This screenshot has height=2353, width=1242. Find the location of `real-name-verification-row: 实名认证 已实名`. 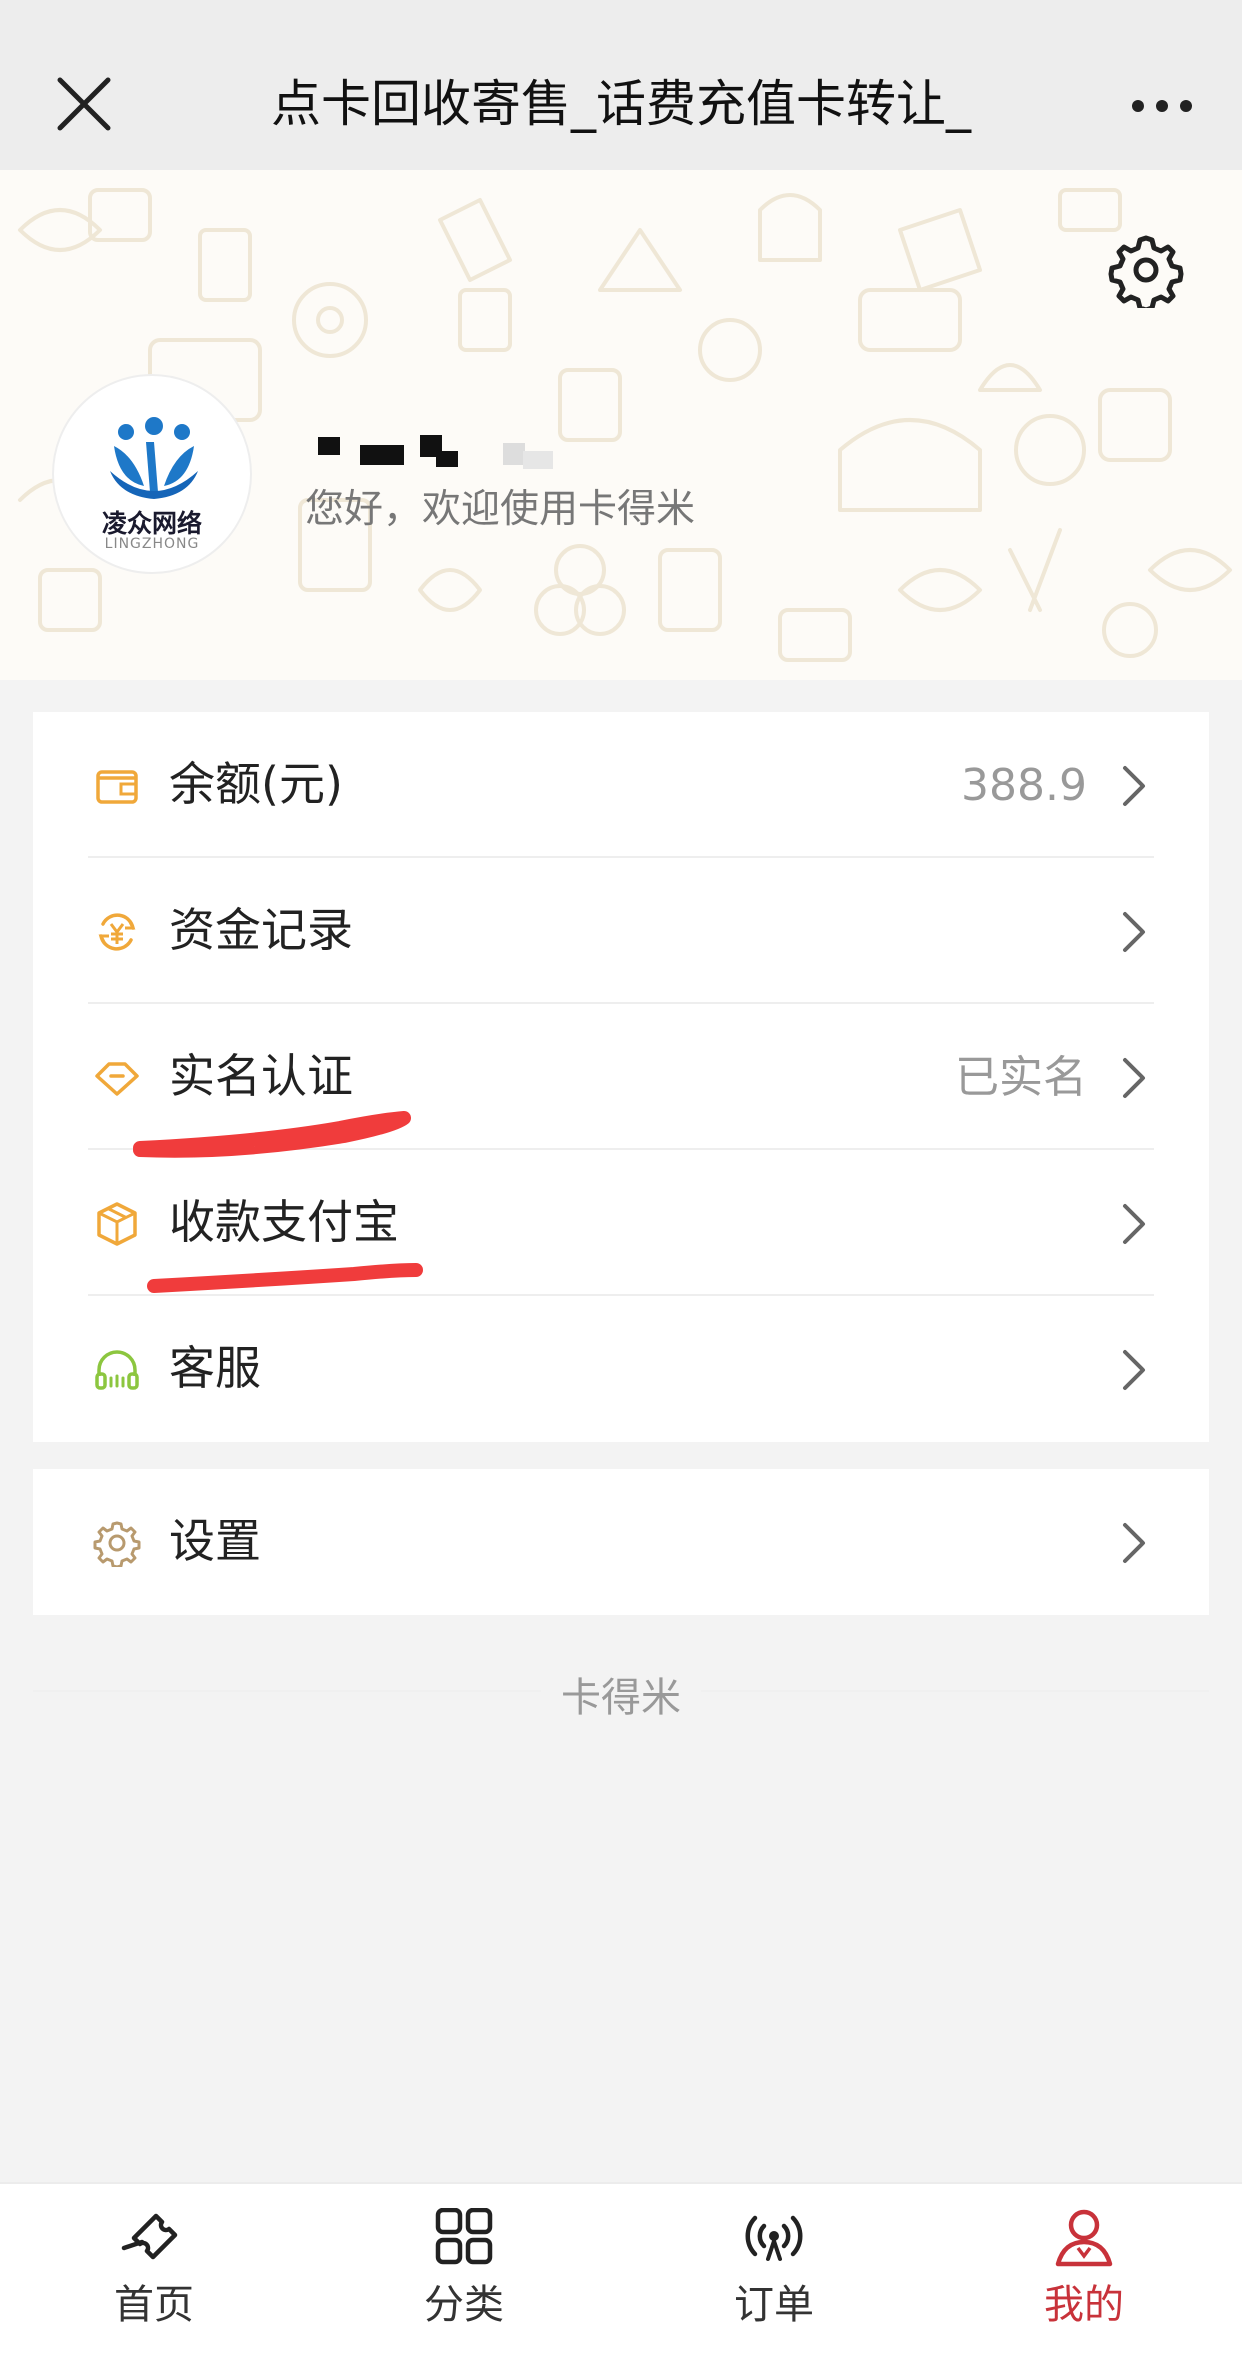

real-name-verification-row: 实名认证 已实名 is located at coordinates (621, 1077).